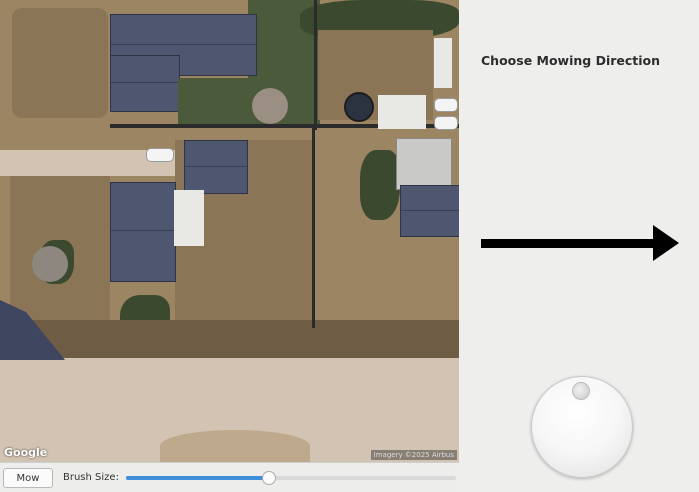  Describe the element at coordinates (213, 101) in the screenshot. I see `lawn` at that location.